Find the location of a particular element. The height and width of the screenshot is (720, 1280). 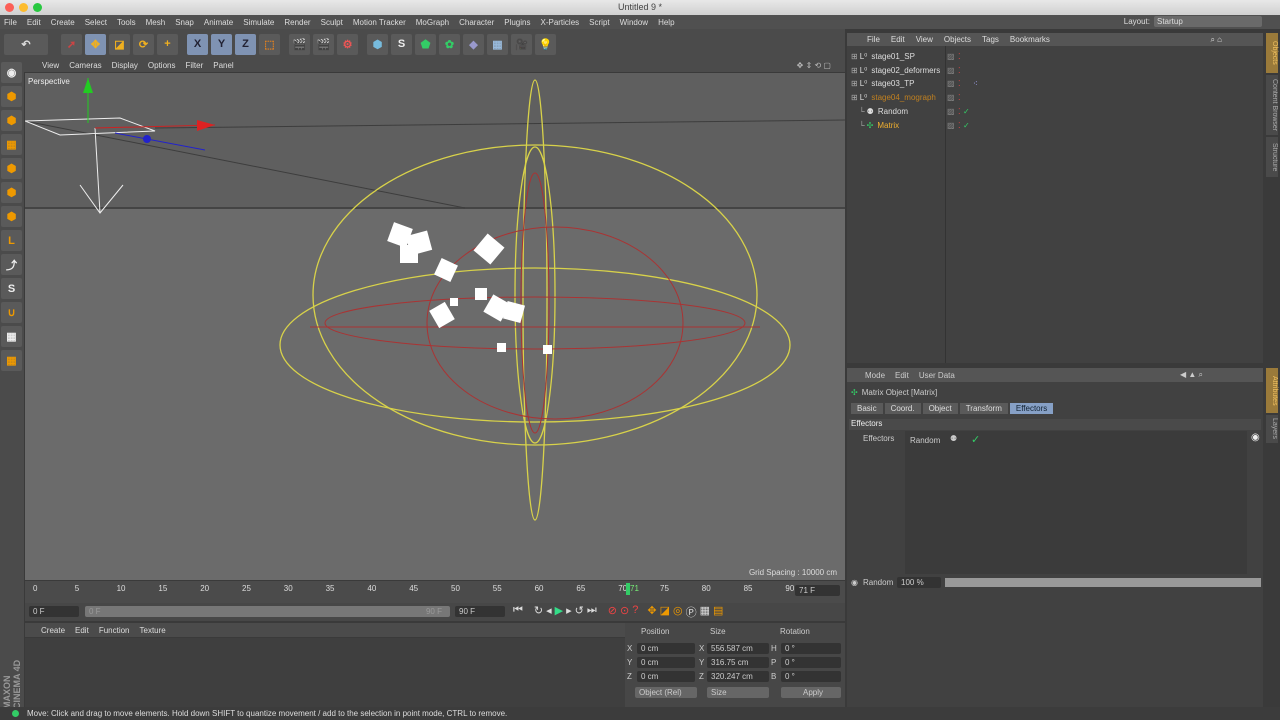

axis-mode-icon: L is located at coordinates (11, 240).